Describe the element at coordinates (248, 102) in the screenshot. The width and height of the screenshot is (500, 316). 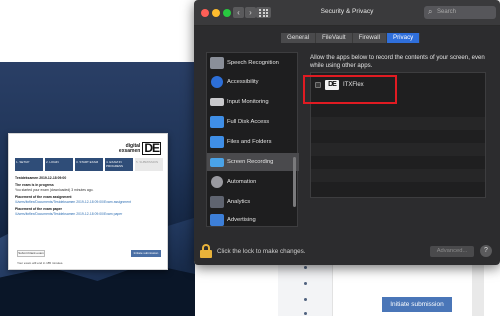
I see `sidebar-item-label: Input Monitoring` at that location.